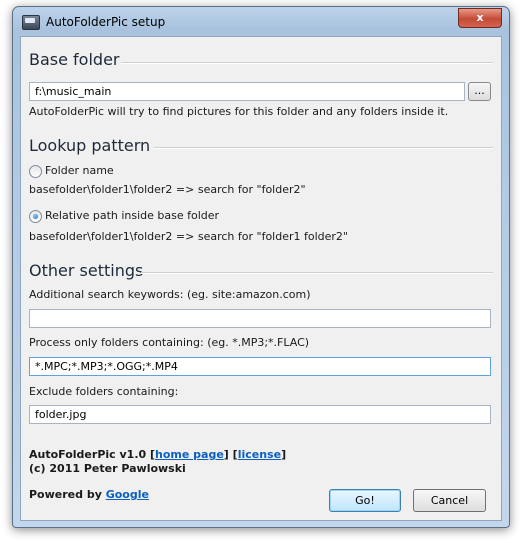 This screenshot has width=522, height=543. Describe the element at coordinates (260, 414) in the screenshot. I see `exclude-folders-input: folder.jpg` at that location.